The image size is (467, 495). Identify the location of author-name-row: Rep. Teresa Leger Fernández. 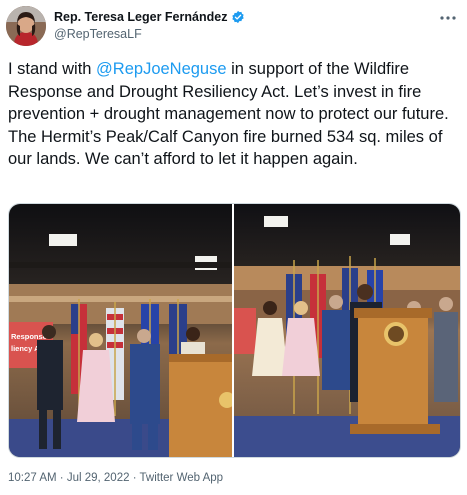
(149, 17).